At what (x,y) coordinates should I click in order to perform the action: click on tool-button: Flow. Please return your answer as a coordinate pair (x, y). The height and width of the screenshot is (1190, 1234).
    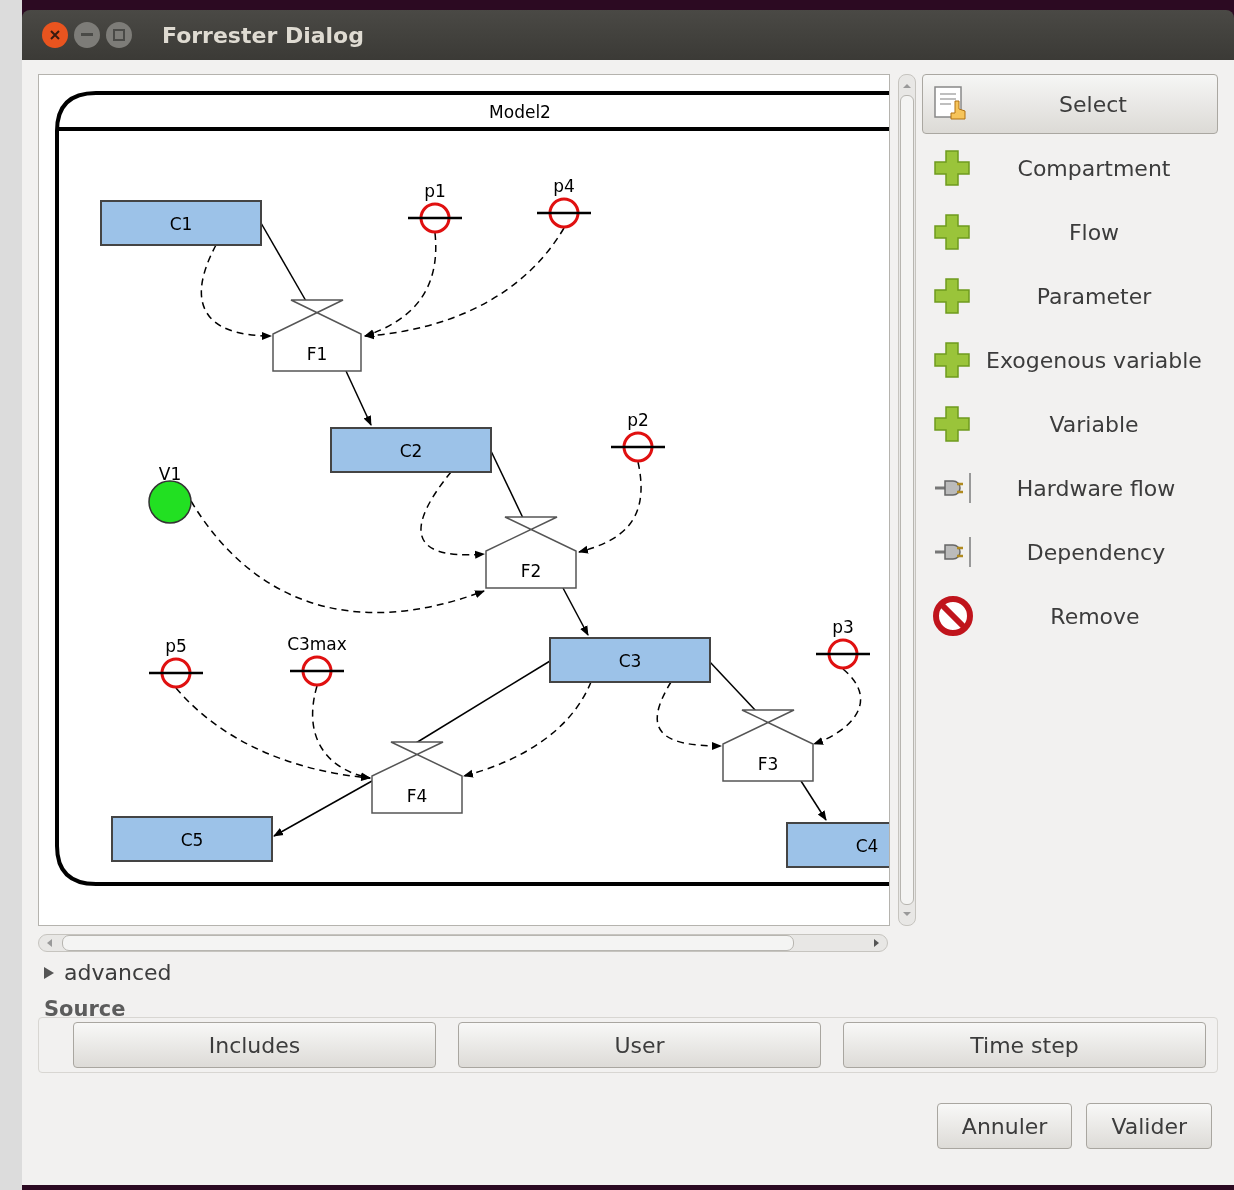
    Looking at the image, I should click on (1070, 232).